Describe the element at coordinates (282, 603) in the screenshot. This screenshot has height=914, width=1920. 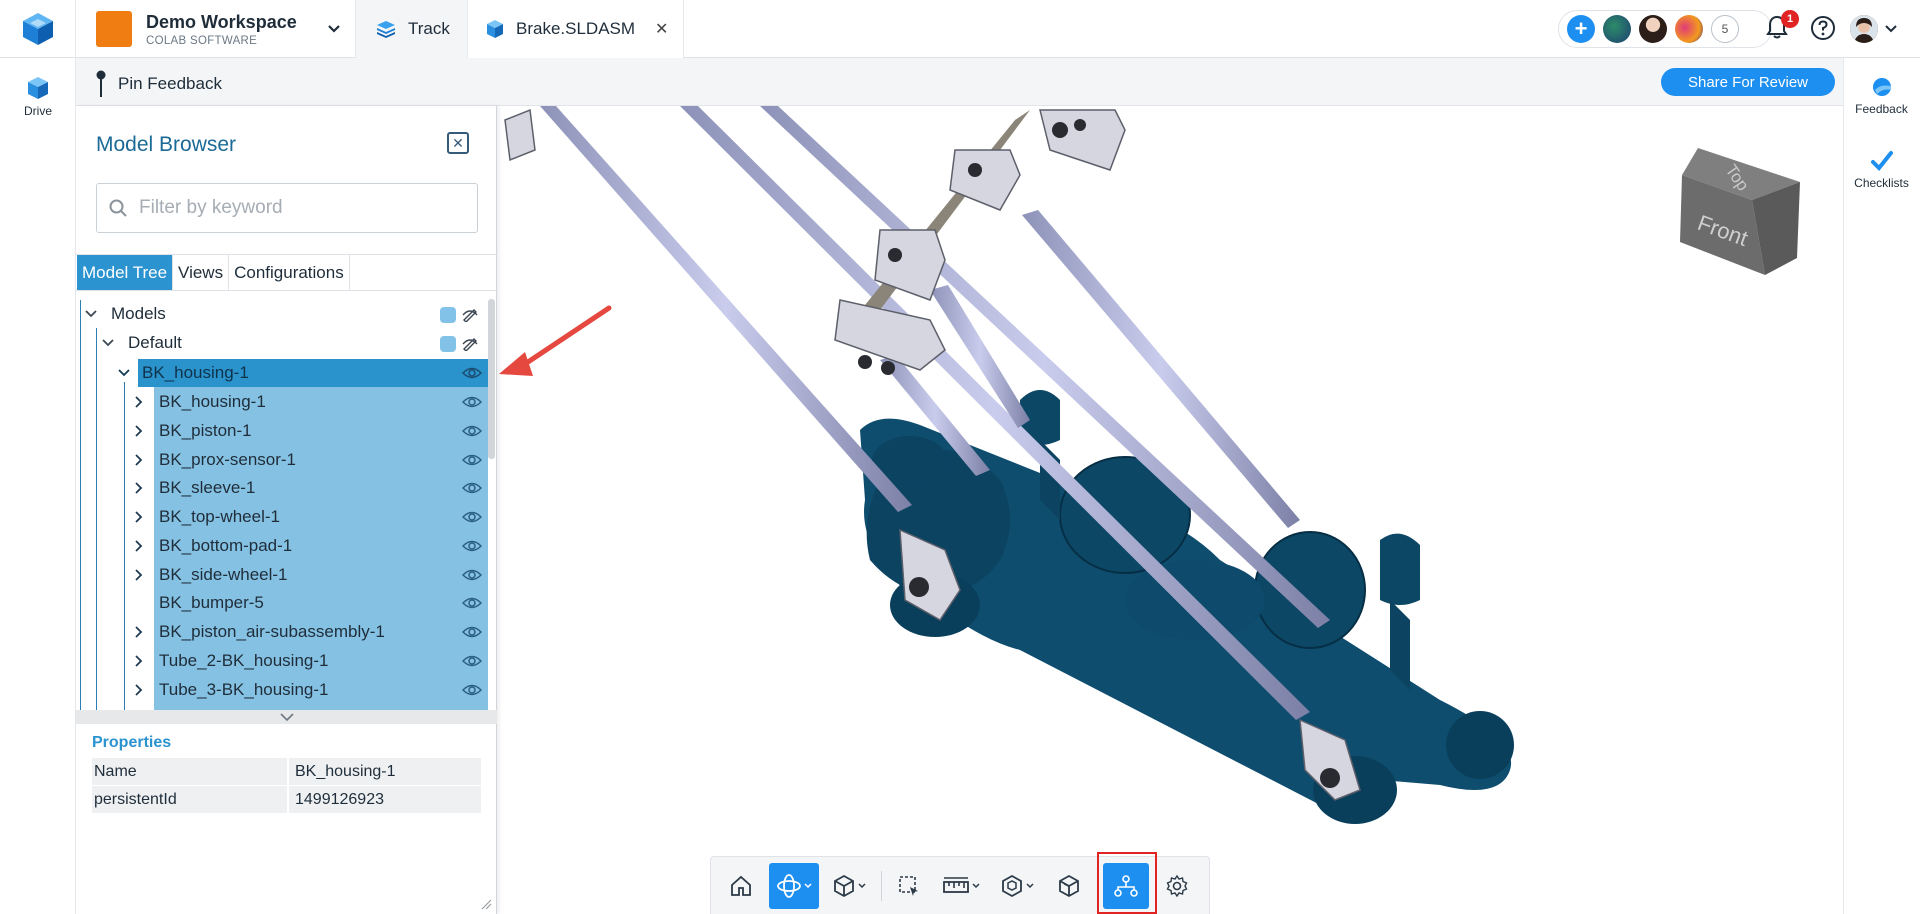
I see `tree-node: BK_bumper-5` at that location.